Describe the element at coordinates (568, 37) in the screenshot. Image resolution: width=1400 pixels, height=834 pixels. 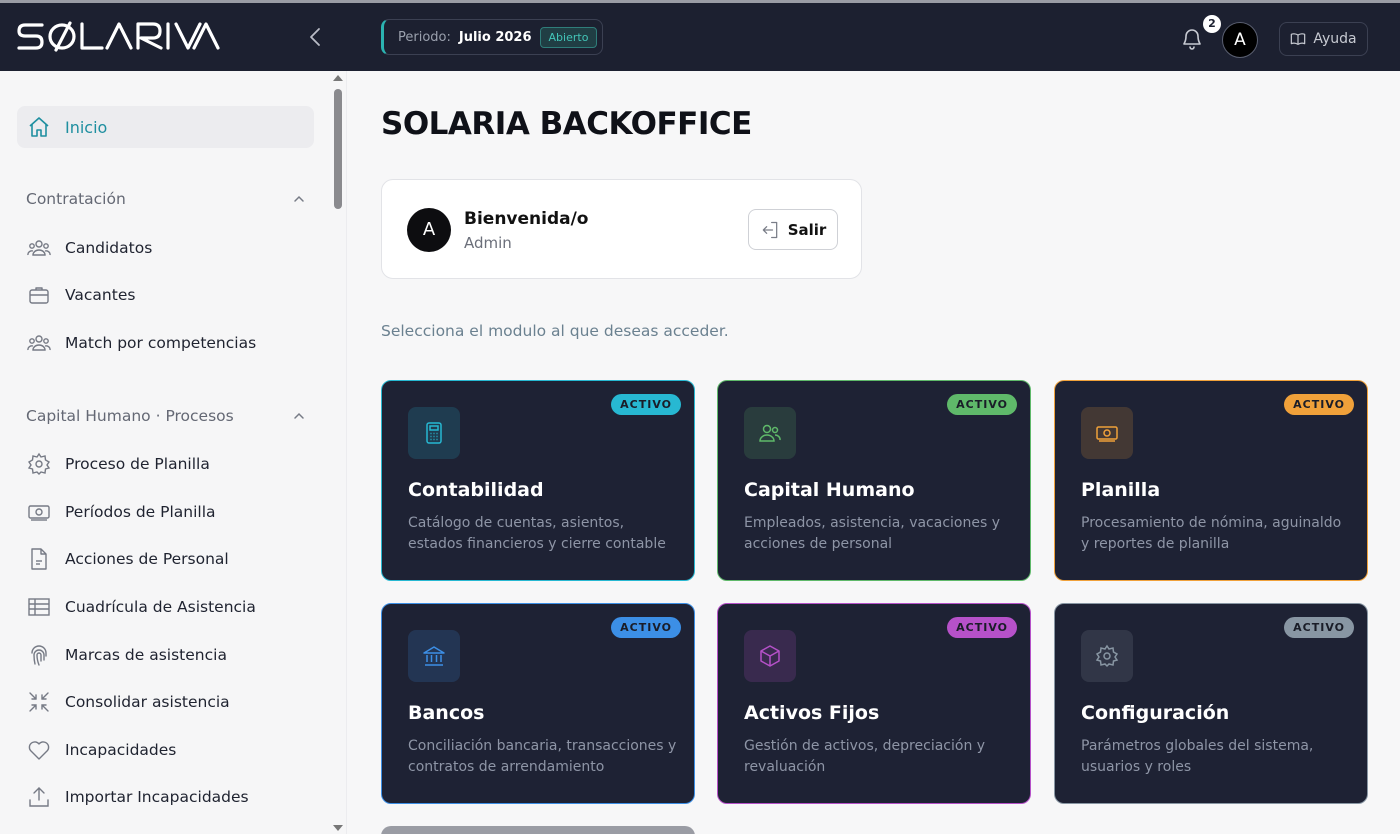
I see `period-status-badge: Abierto` at that location.